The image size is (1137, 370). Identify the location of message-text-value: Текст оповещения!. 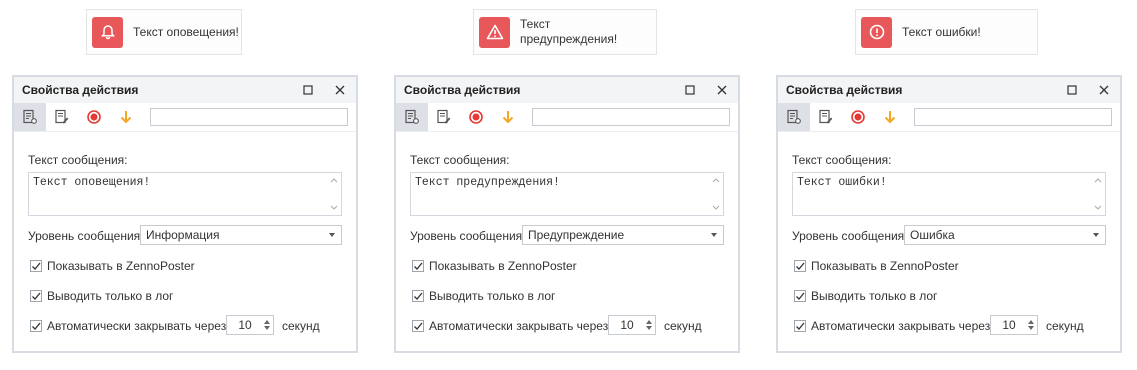
(92, 182).